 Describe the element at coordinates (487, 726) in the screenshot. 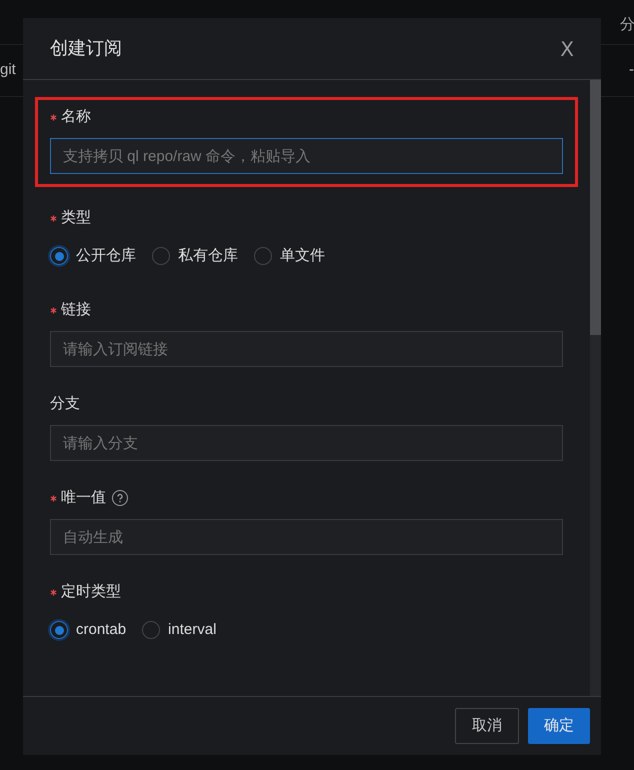

I see `cancel-button: 取消` at that location.